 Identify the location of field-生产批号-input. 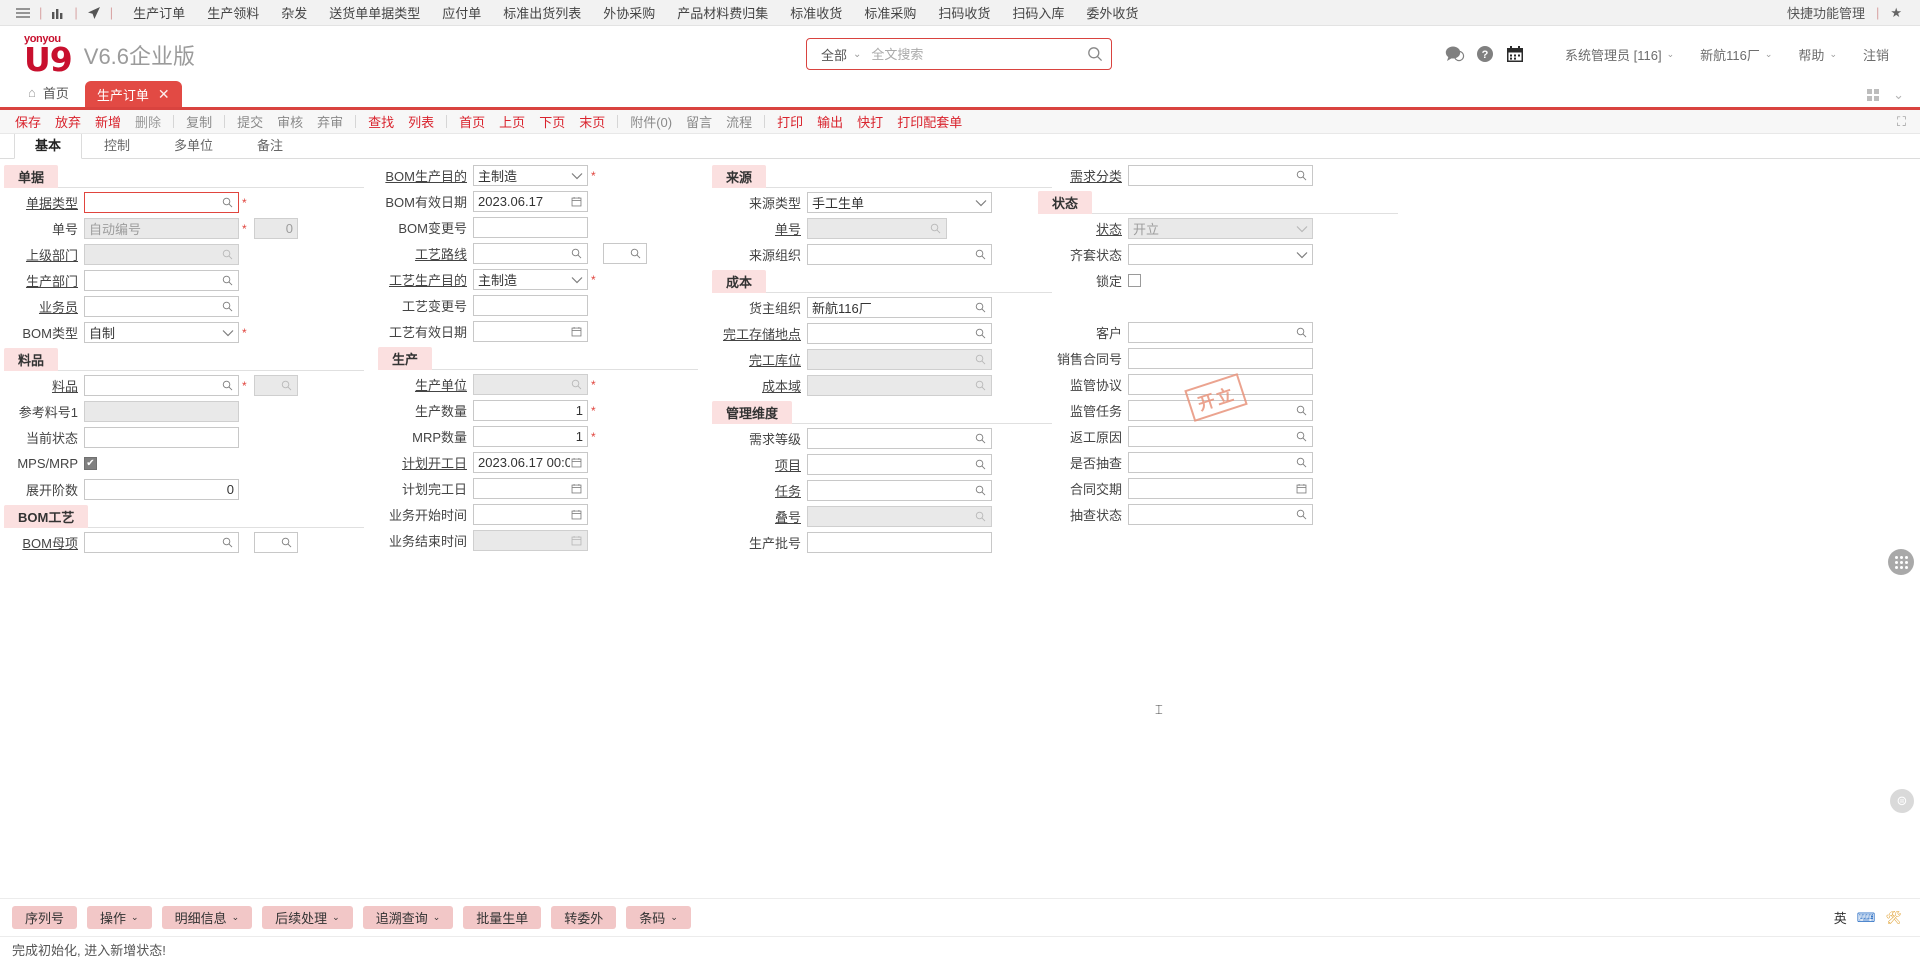
(899, 542).